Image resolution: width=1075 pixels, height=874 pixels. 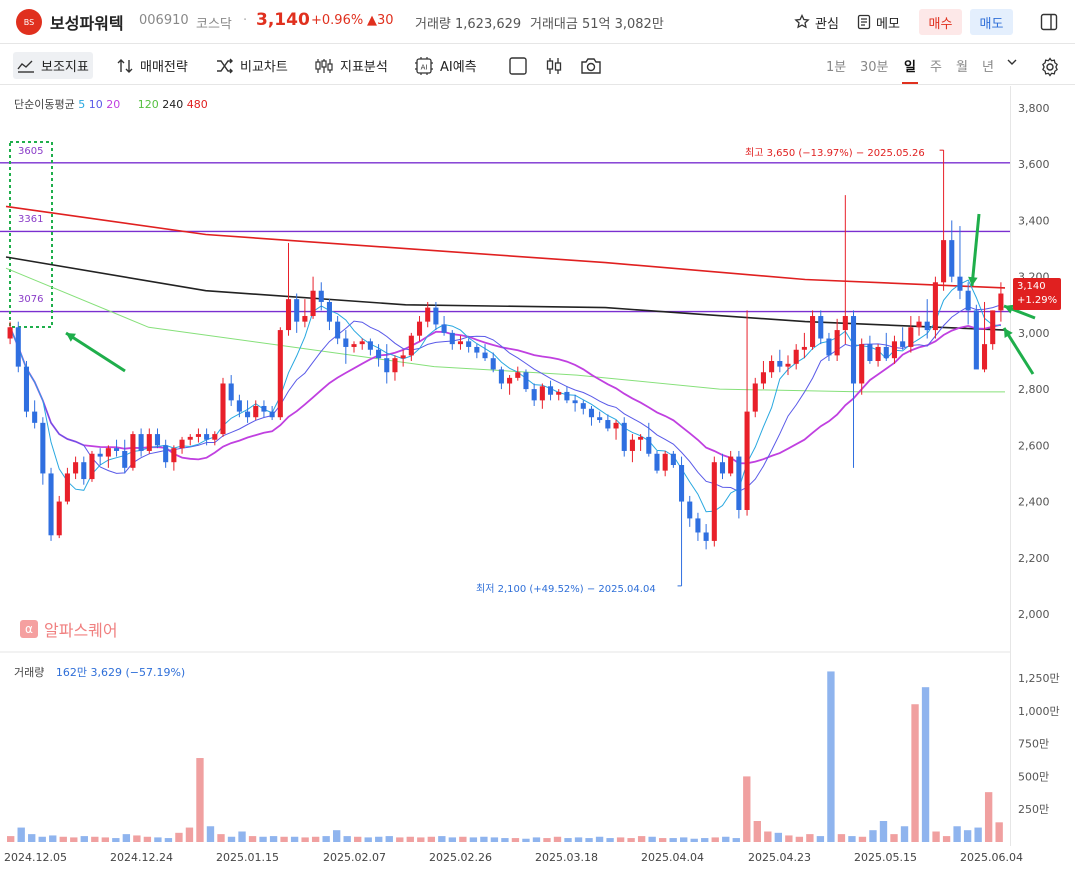 What do you see at coordinates (53, 65) in the screenshot?
I see `indicator-button: 보조지표` at bounding box center [53, 65].